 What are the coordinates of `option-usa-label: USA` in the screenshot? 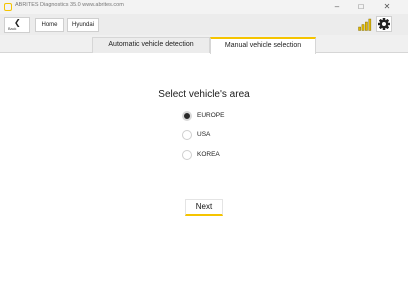 It's located at (204, 134).